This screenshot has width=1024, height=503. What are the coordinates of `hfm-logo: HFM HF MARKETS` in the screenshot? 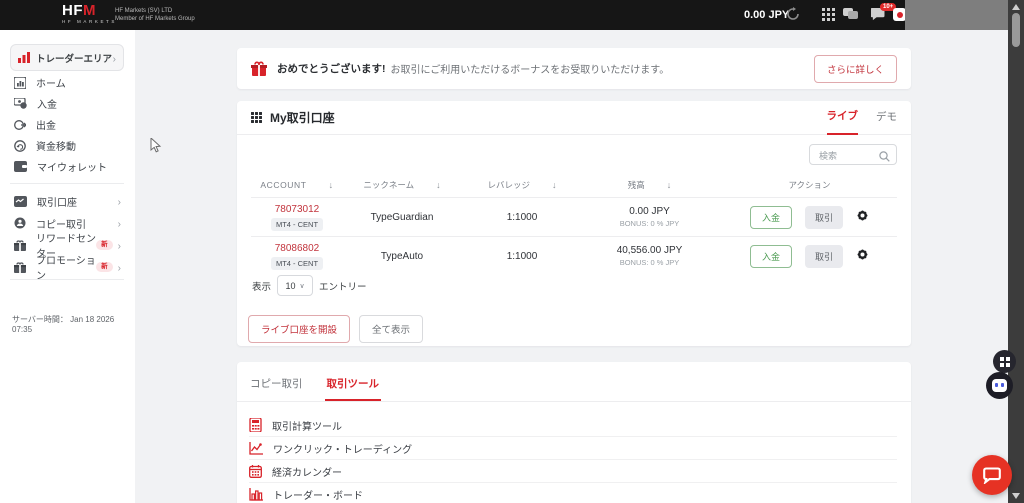 It's located at (89, 13).